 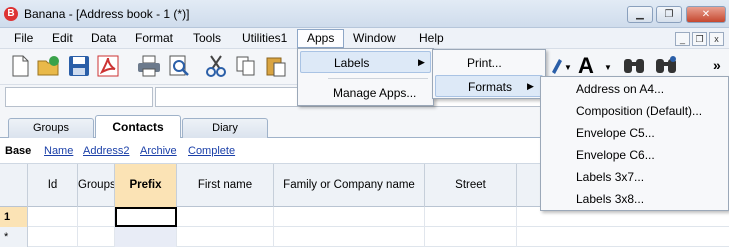 I want to click on window-title: Banana - [Address book - 1 (*)], so click(x=107, y=14).